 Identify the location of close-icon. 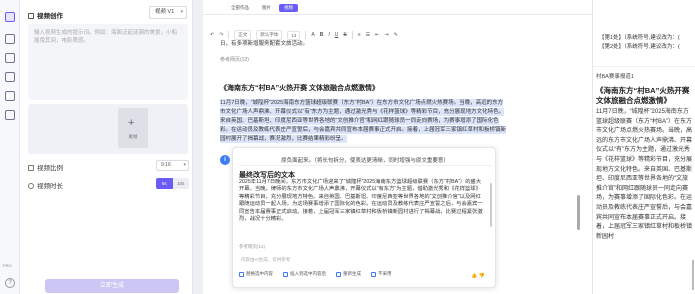
(373, 274).